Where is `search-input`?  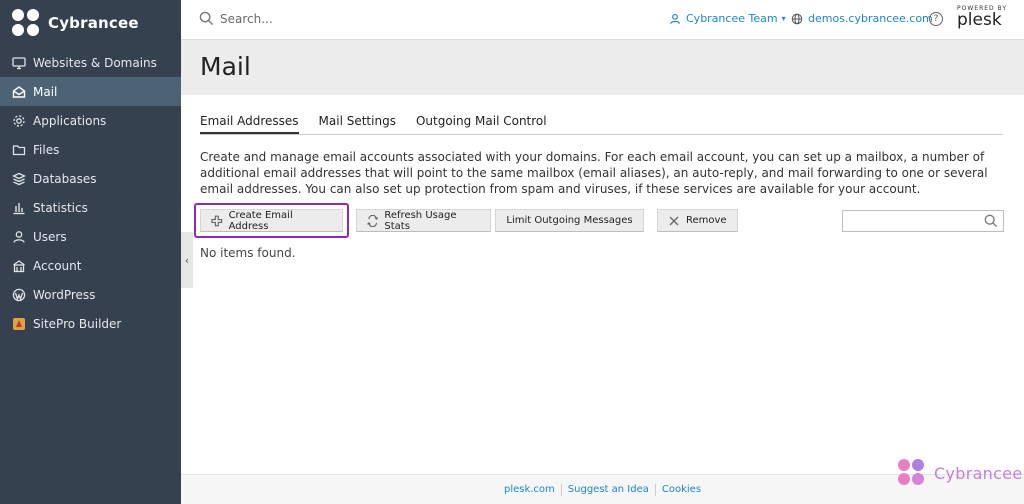
search-input is located at coordinates (320, 18).